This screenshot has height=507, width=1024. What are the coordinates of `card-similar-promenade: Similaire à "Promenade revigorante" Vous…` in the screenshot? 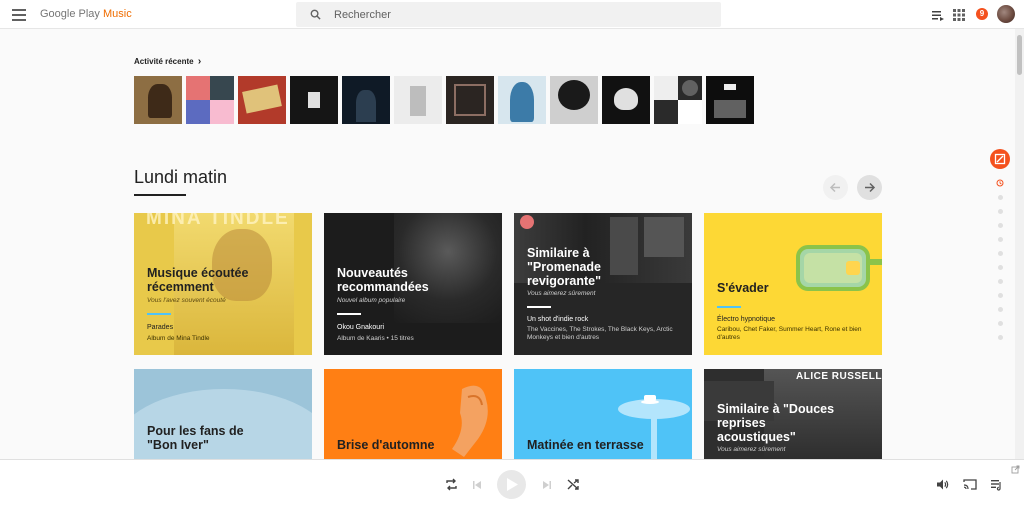 It's located at (603, 284).